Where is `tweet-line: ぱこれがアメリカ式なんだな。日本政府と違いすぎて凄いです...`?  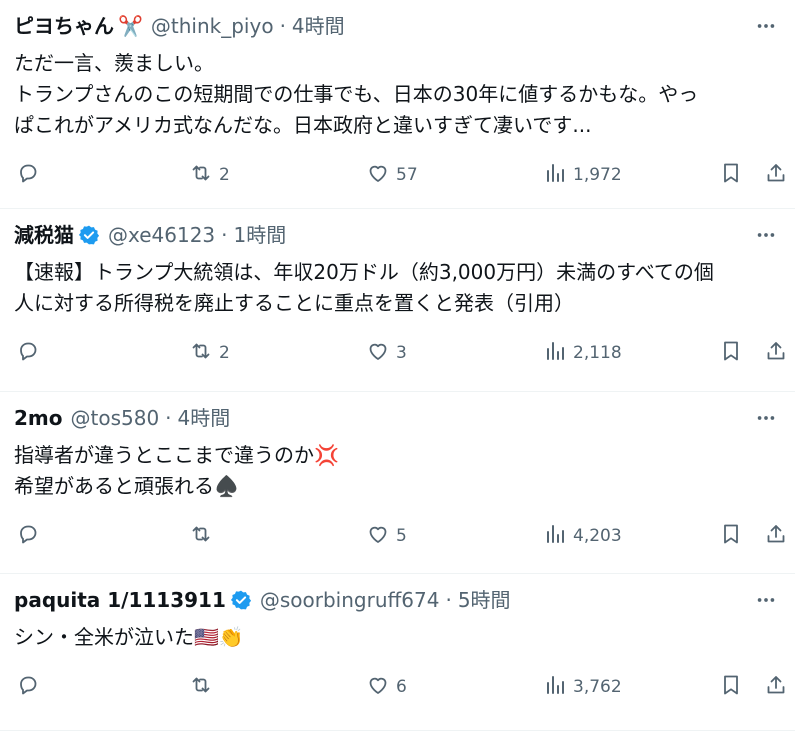
tweet-line: ぱこれがアメリカ式なんだな。日本政府と違いすぎて凄いです... is located at coordinates (303, 125).